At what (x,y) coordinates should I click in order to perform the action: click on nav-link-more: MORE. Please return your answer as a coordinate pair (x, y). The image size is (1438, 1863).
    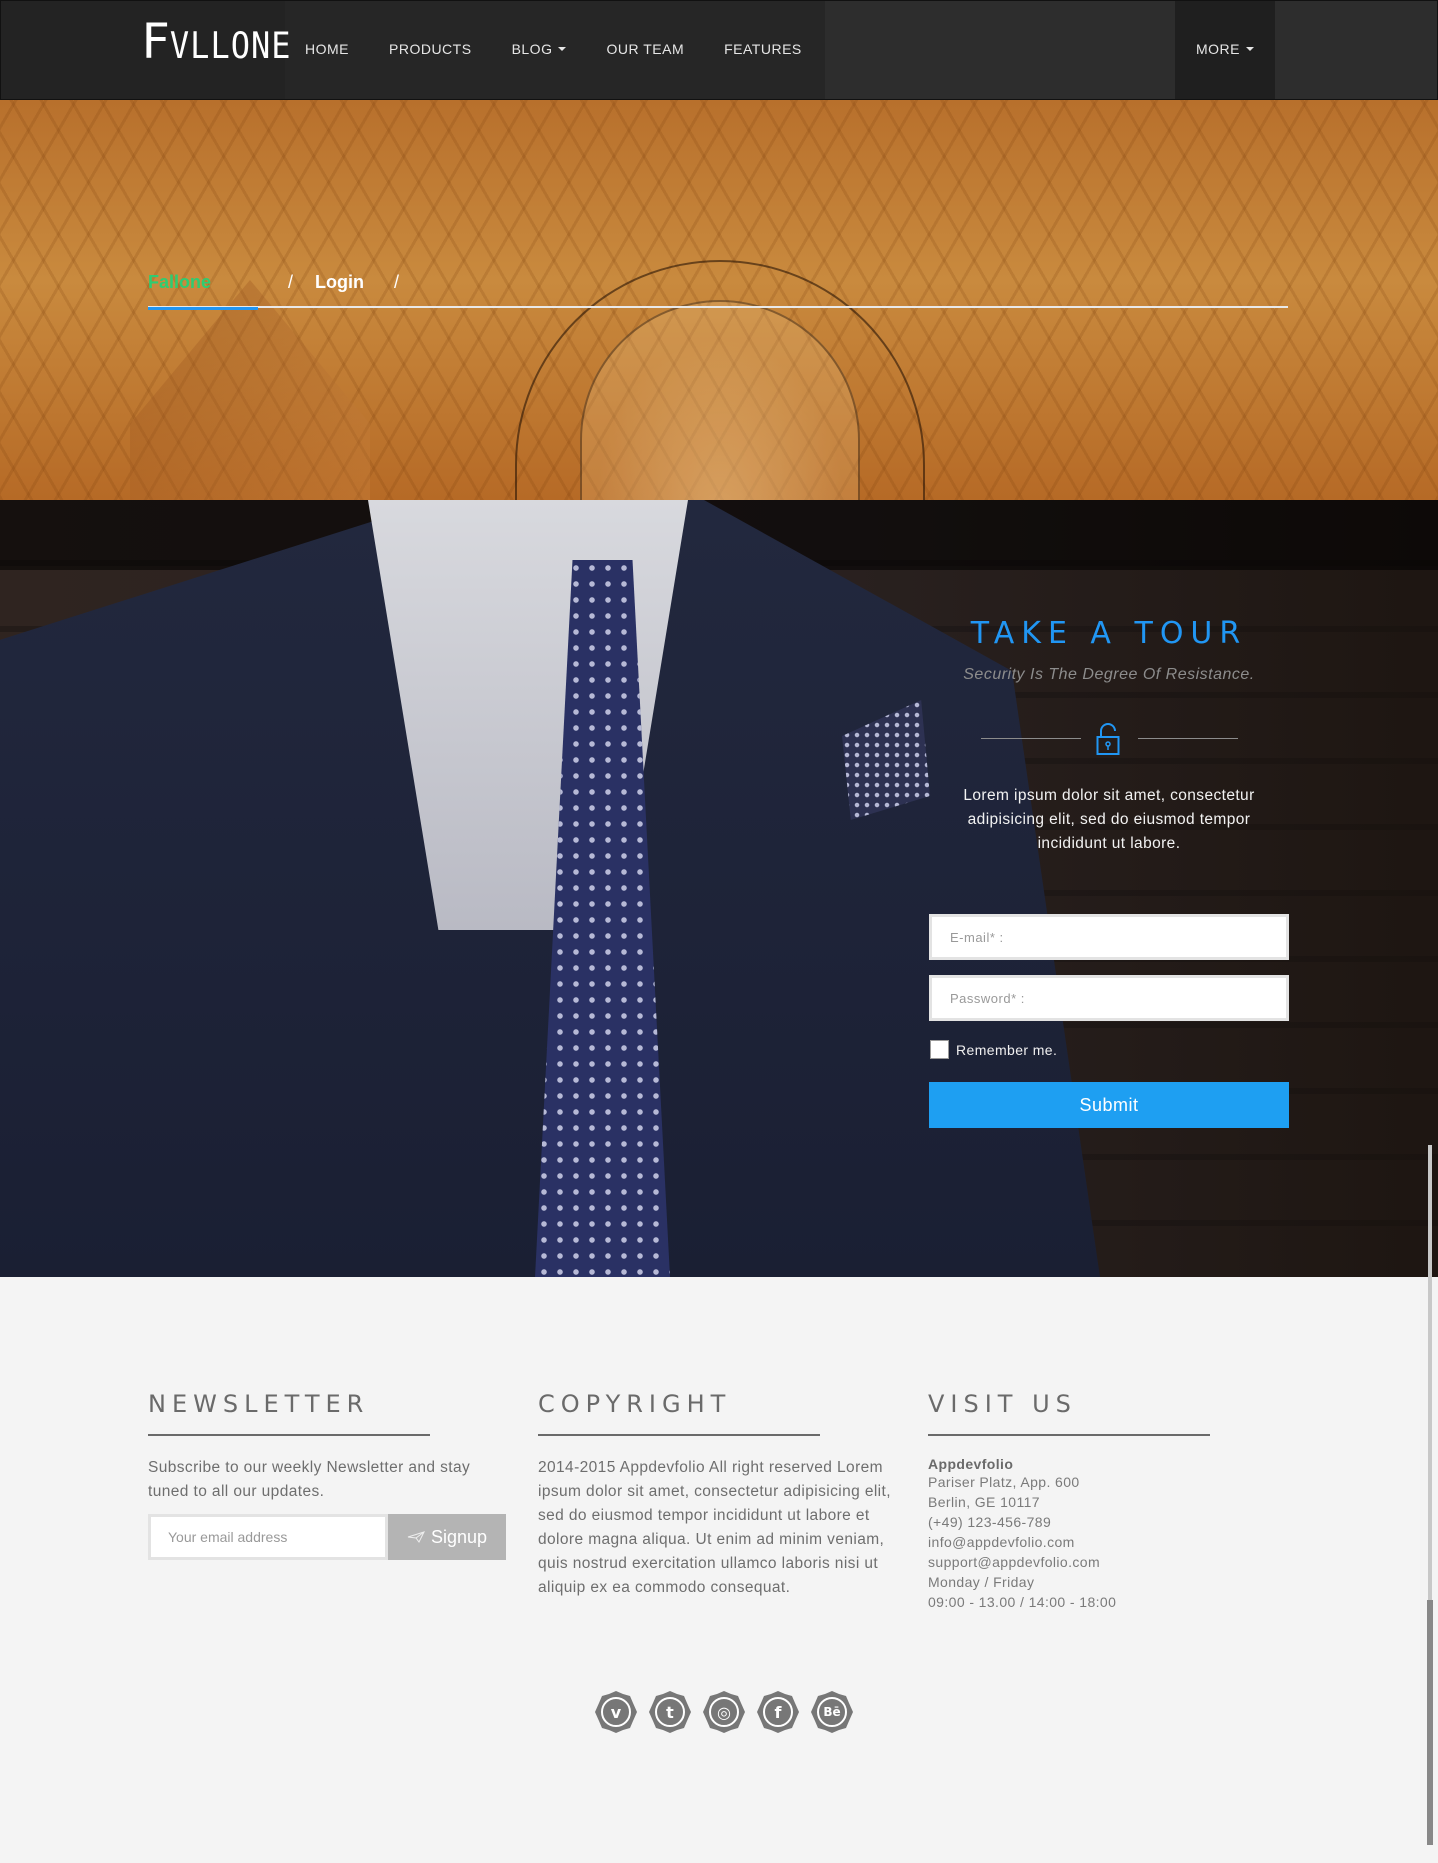
    Looking at the image, I should click on (1225, 49).